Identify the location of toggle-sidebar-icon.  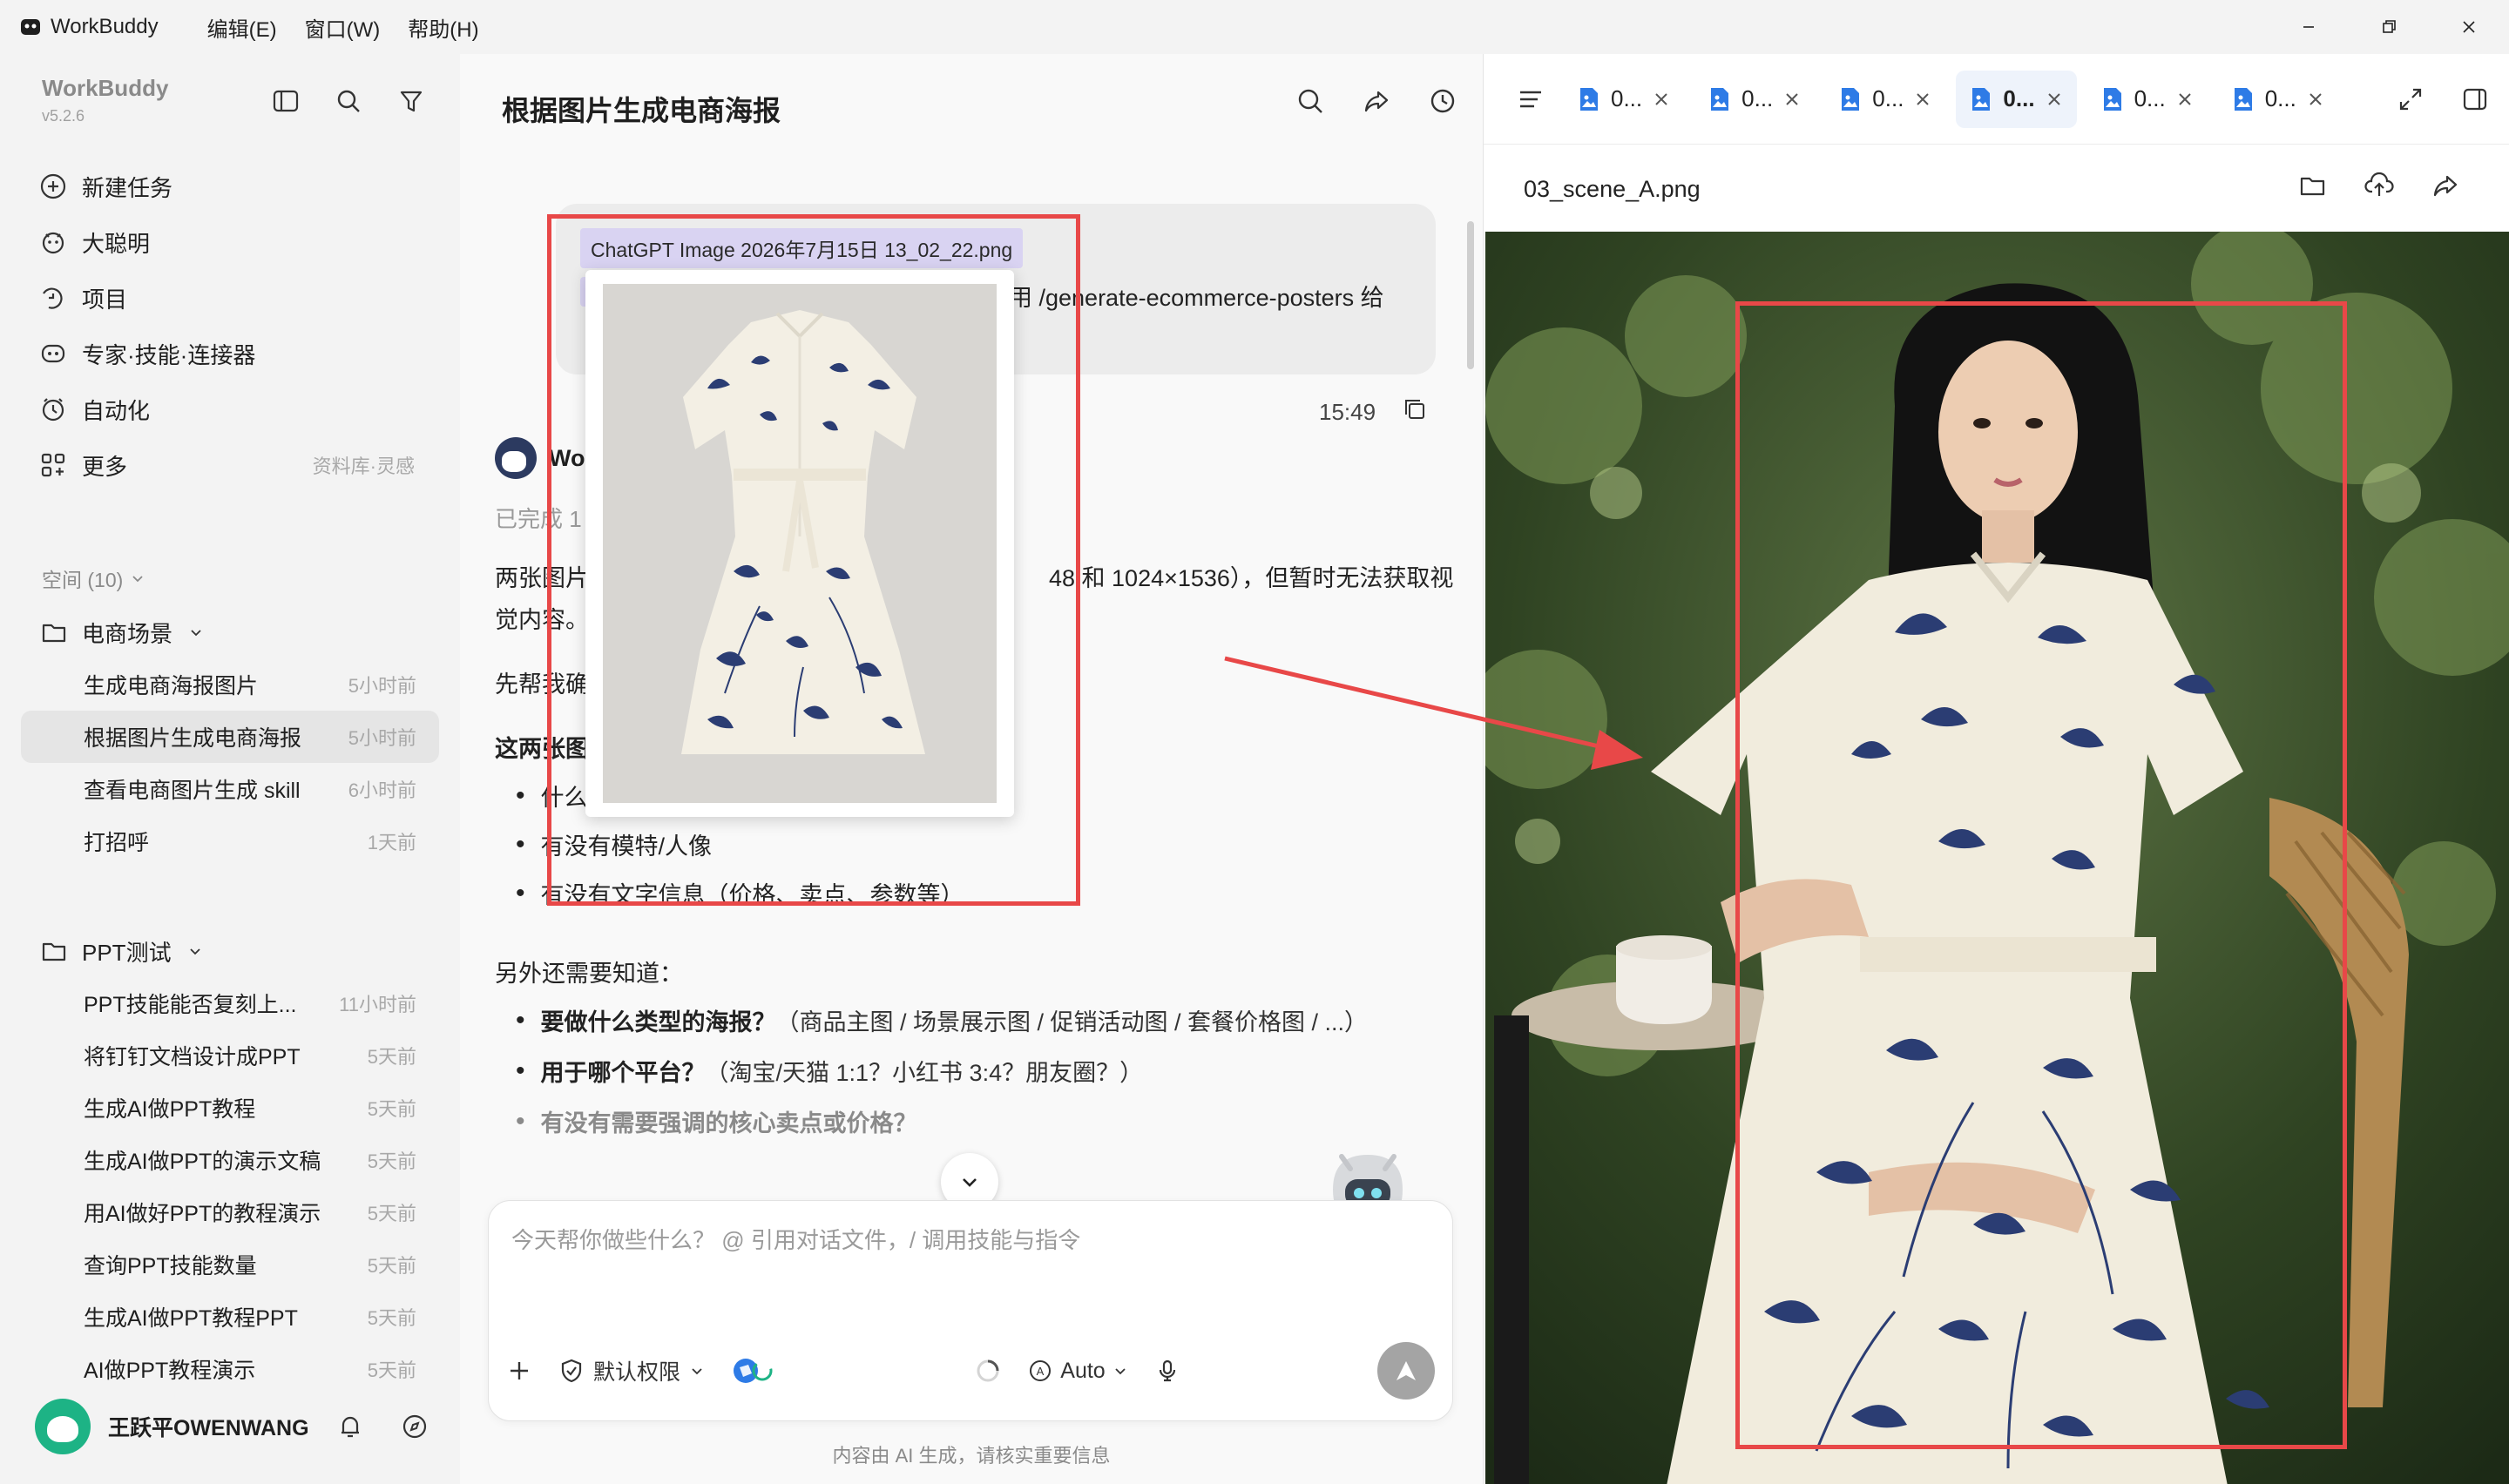
(285, 101).